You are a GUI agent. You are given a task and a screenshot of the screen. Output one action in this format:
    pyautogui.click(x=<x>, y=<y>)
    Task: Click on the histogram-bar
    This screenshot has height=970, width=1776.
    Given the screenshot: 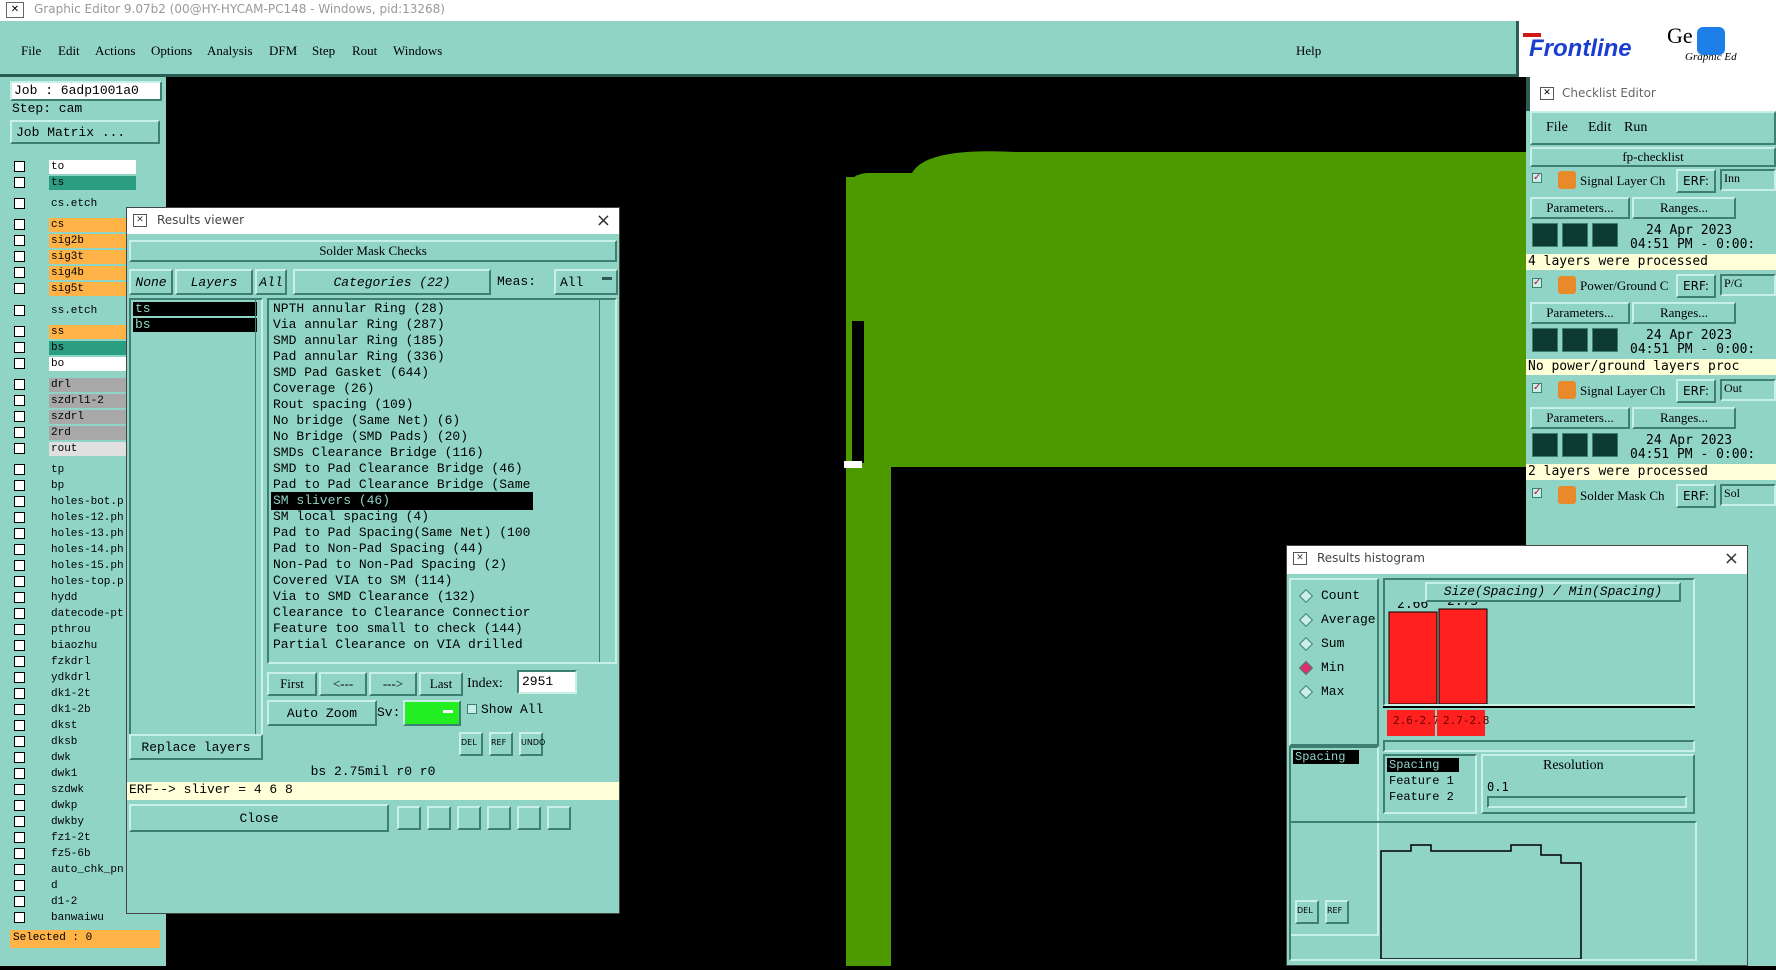 What is the action you would take?
    pyautogui.click(x=1413, y=657)
    